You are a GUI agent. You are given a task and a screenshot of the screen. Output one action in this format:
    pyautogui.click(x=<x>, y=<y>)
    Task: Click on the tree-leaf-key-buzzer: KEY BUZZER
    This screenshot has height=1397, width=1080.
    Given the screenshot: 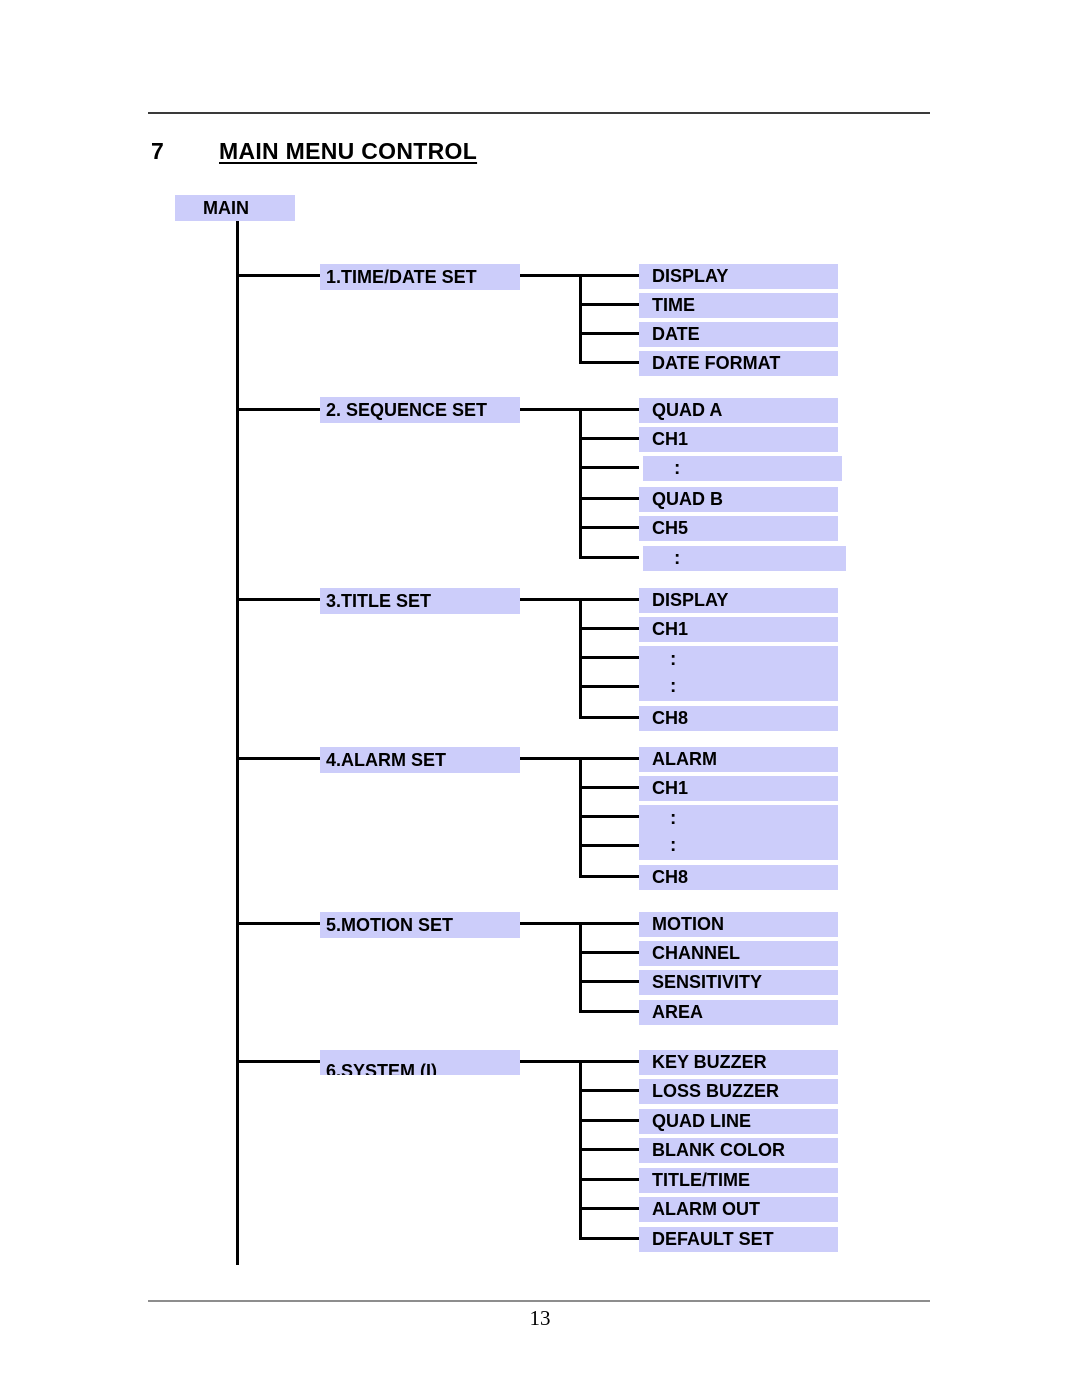 What is the action you would take?
    pyautogui.click(x=738, y=1062)
    